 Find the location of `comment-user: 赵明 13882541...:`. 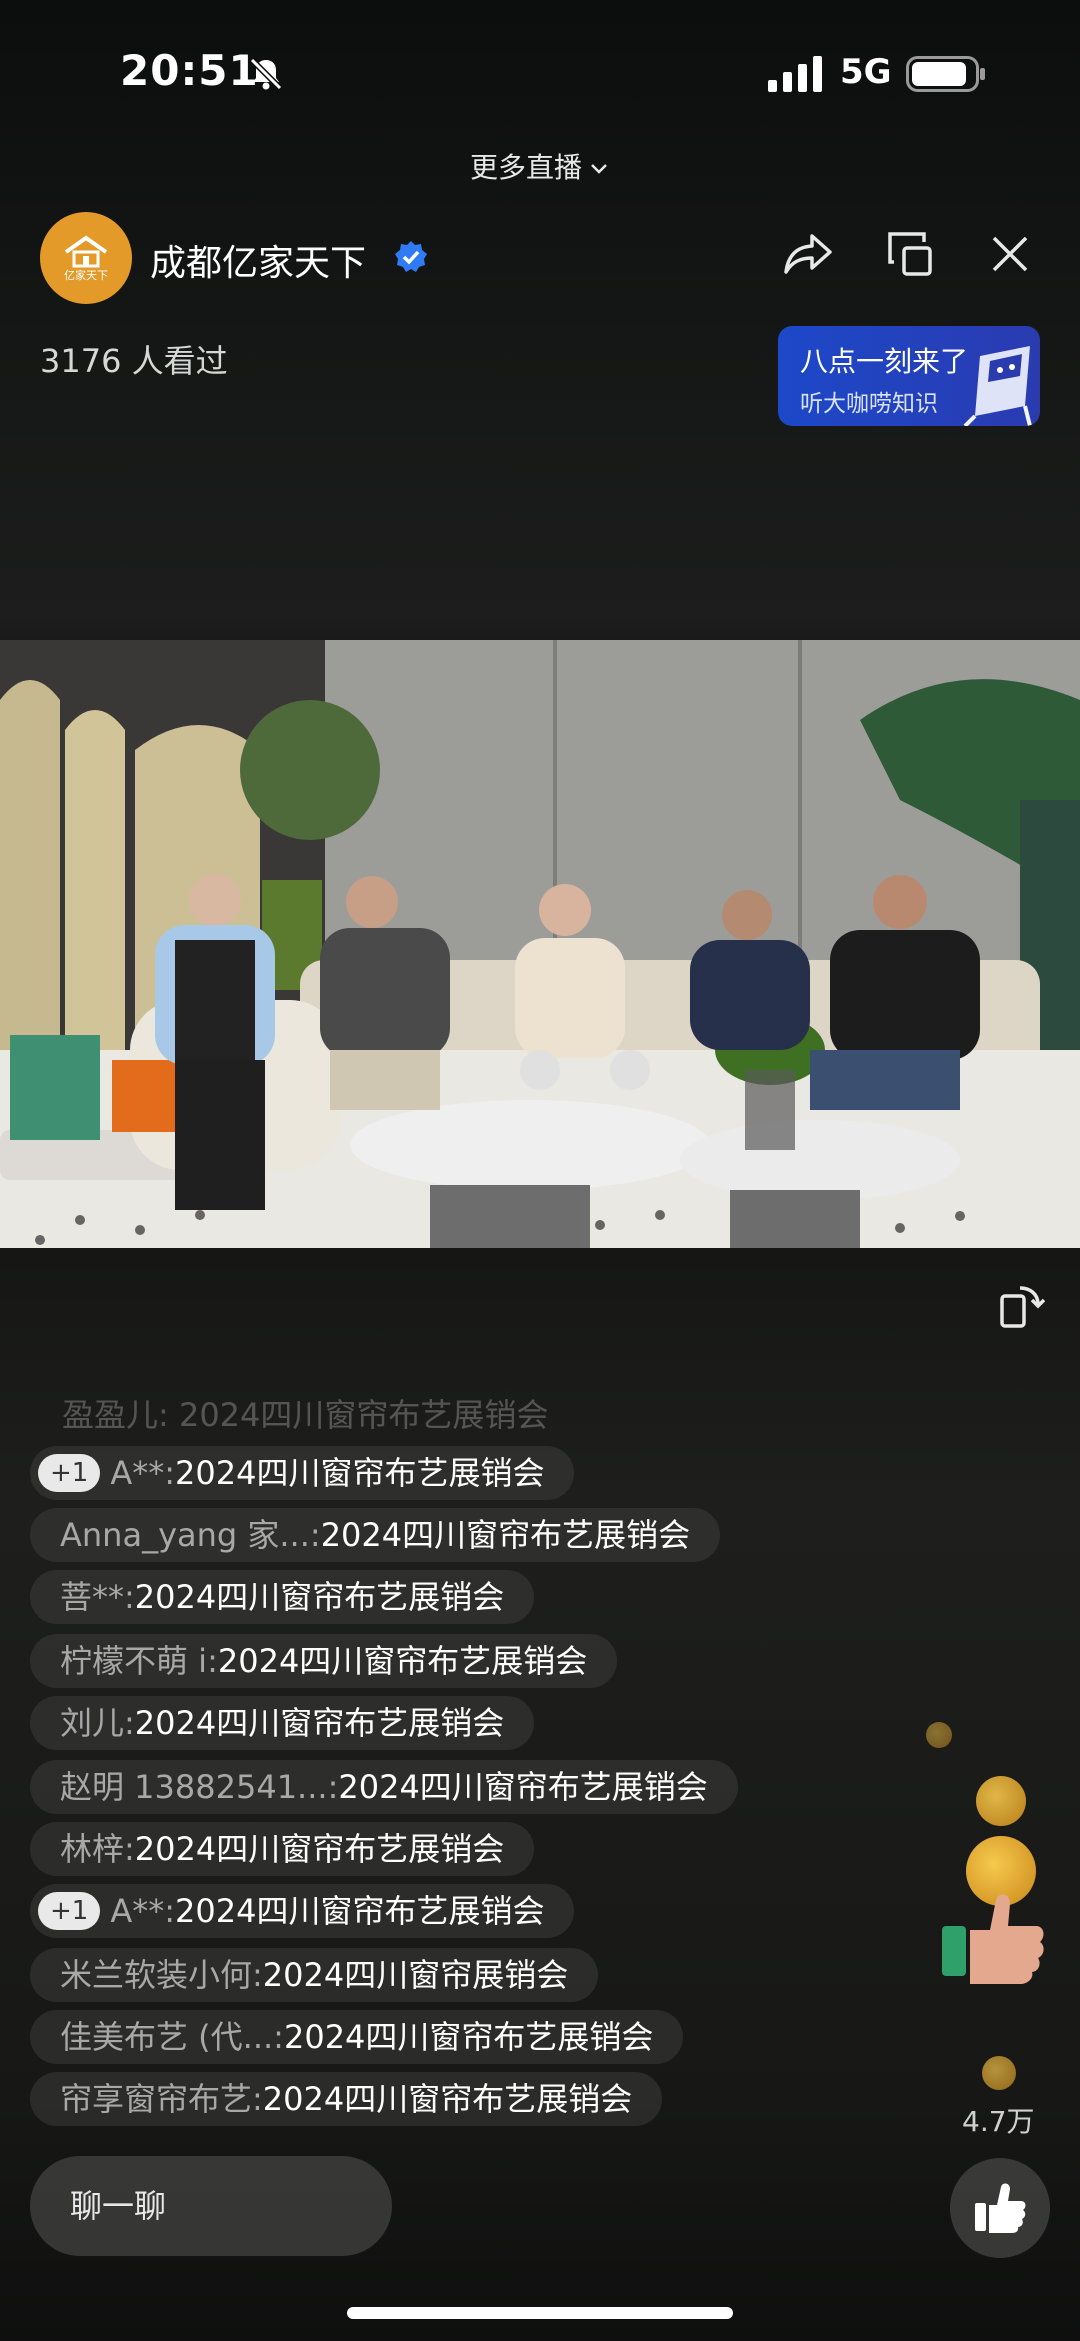

comment-user: 赵明 13882541...: is located at coordinates (199, 1787).